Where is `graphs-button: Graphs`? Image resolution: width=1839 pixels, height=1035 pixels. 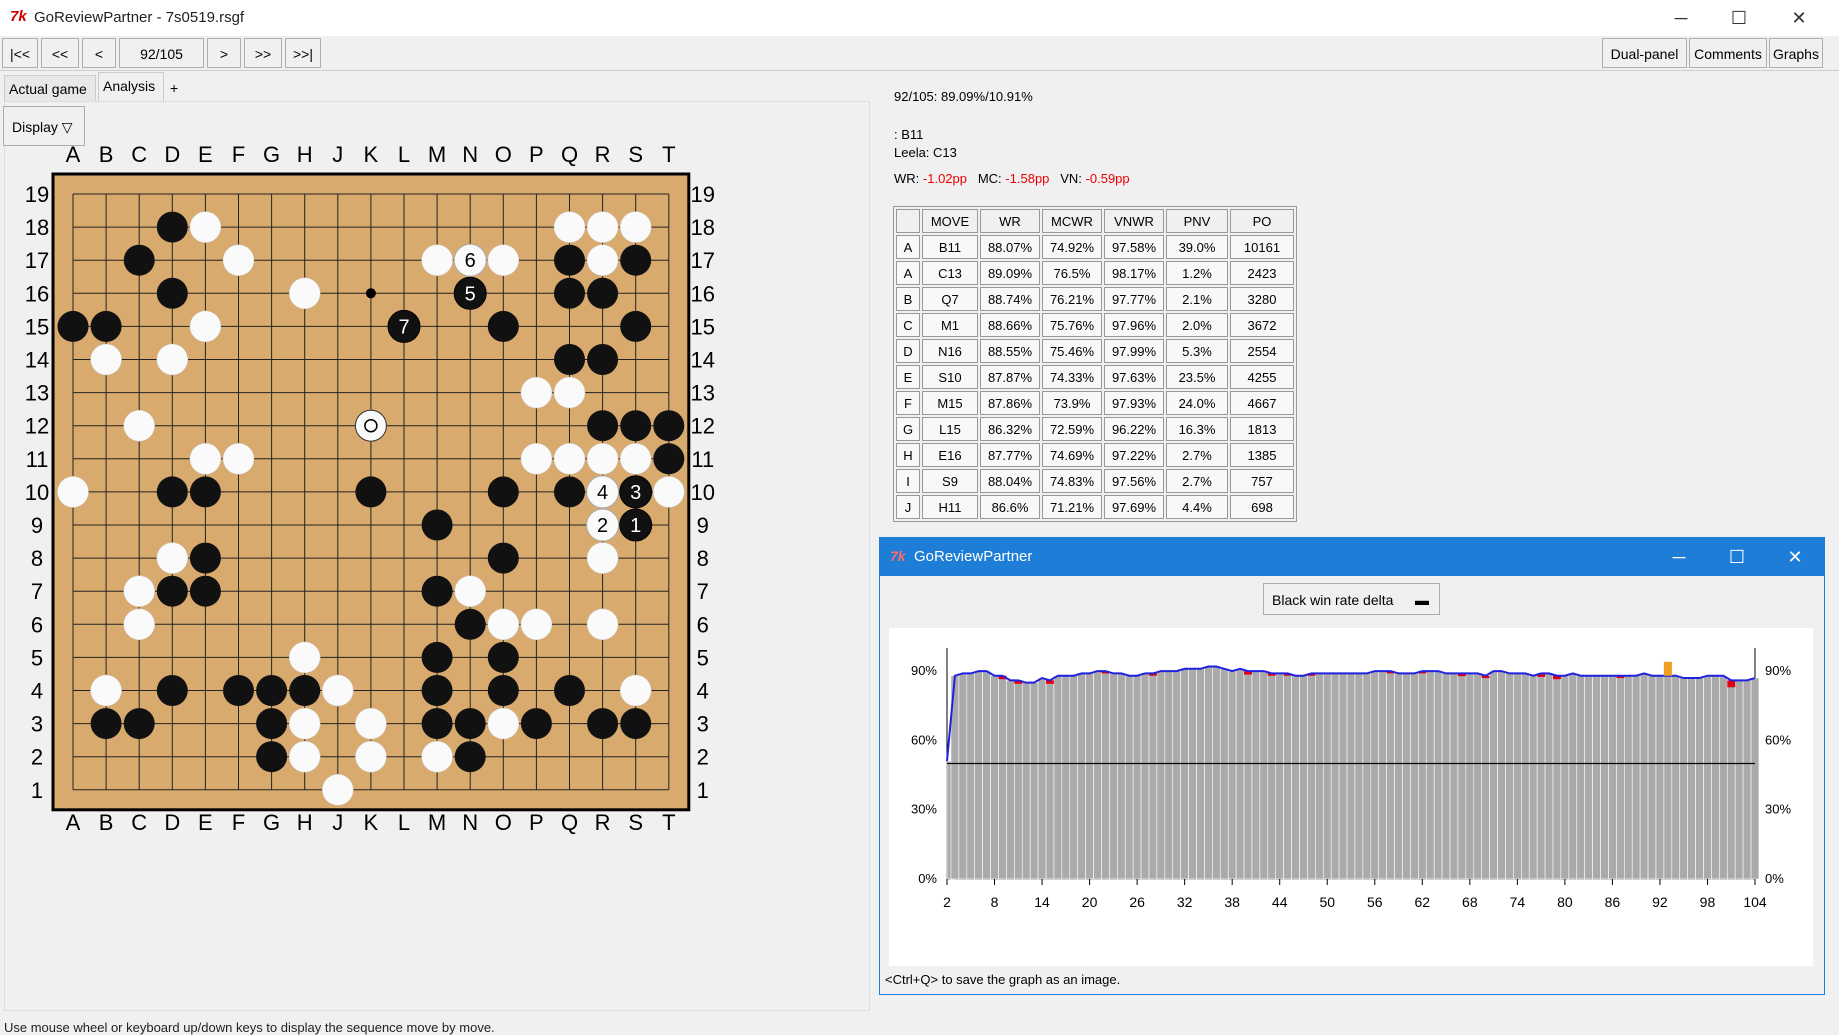
graphs-button: Graphs is located at coordinates (1796, 53).